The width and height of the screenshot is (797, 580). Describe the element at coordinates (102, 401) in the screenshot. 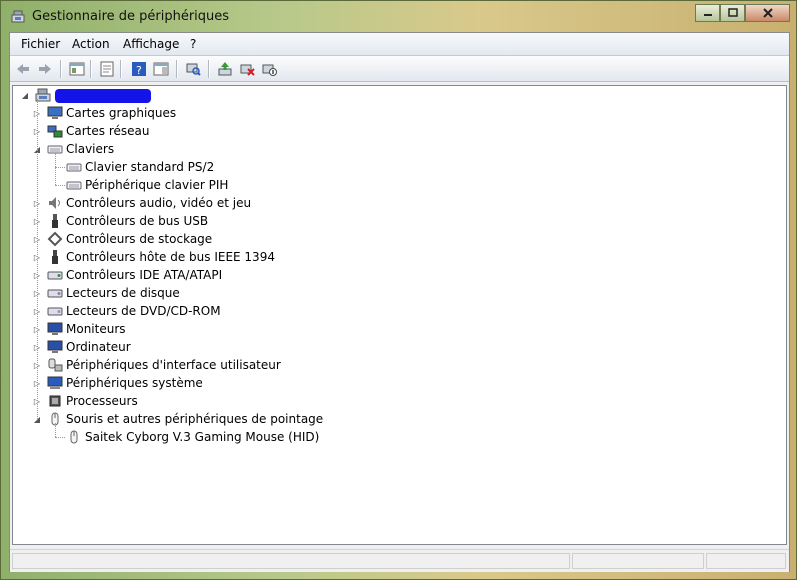

I see `tree-category-label: Processeurs` at that location.